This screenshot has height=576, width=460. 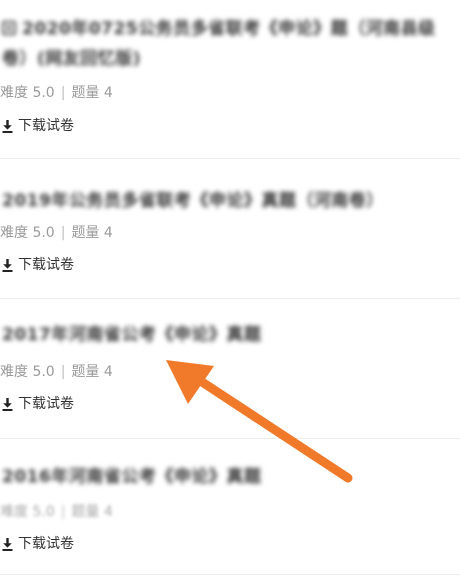 I want to click on card-divider, so click(x=230, y=574).